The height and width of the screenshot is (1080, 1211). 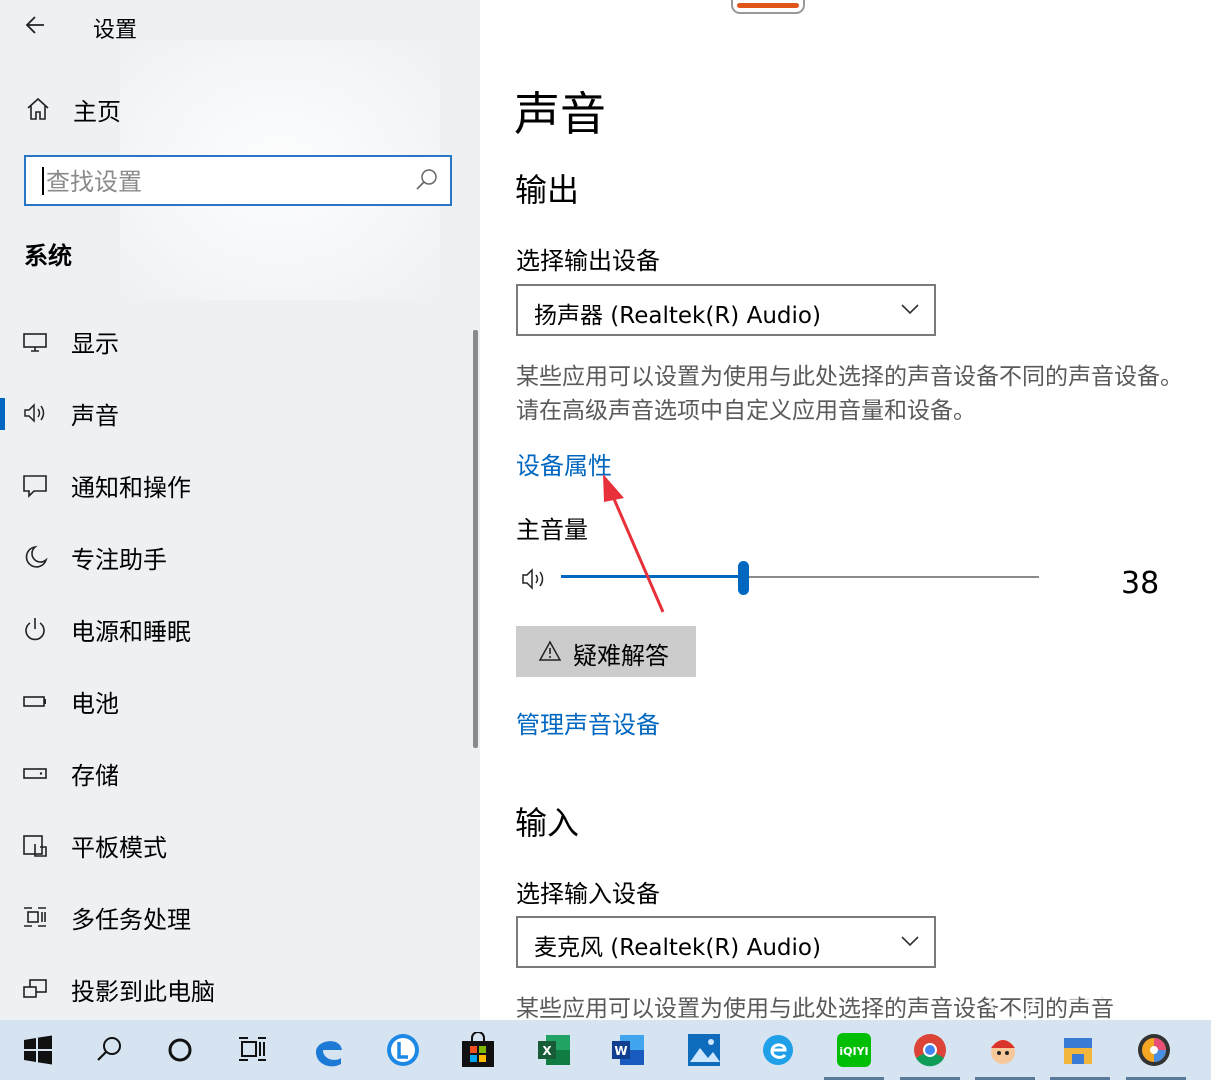 What do you see at coordinates (1078, 1050) in the screenshot?
I see `folder-app-icon` at bounding box center [1078, 1050].